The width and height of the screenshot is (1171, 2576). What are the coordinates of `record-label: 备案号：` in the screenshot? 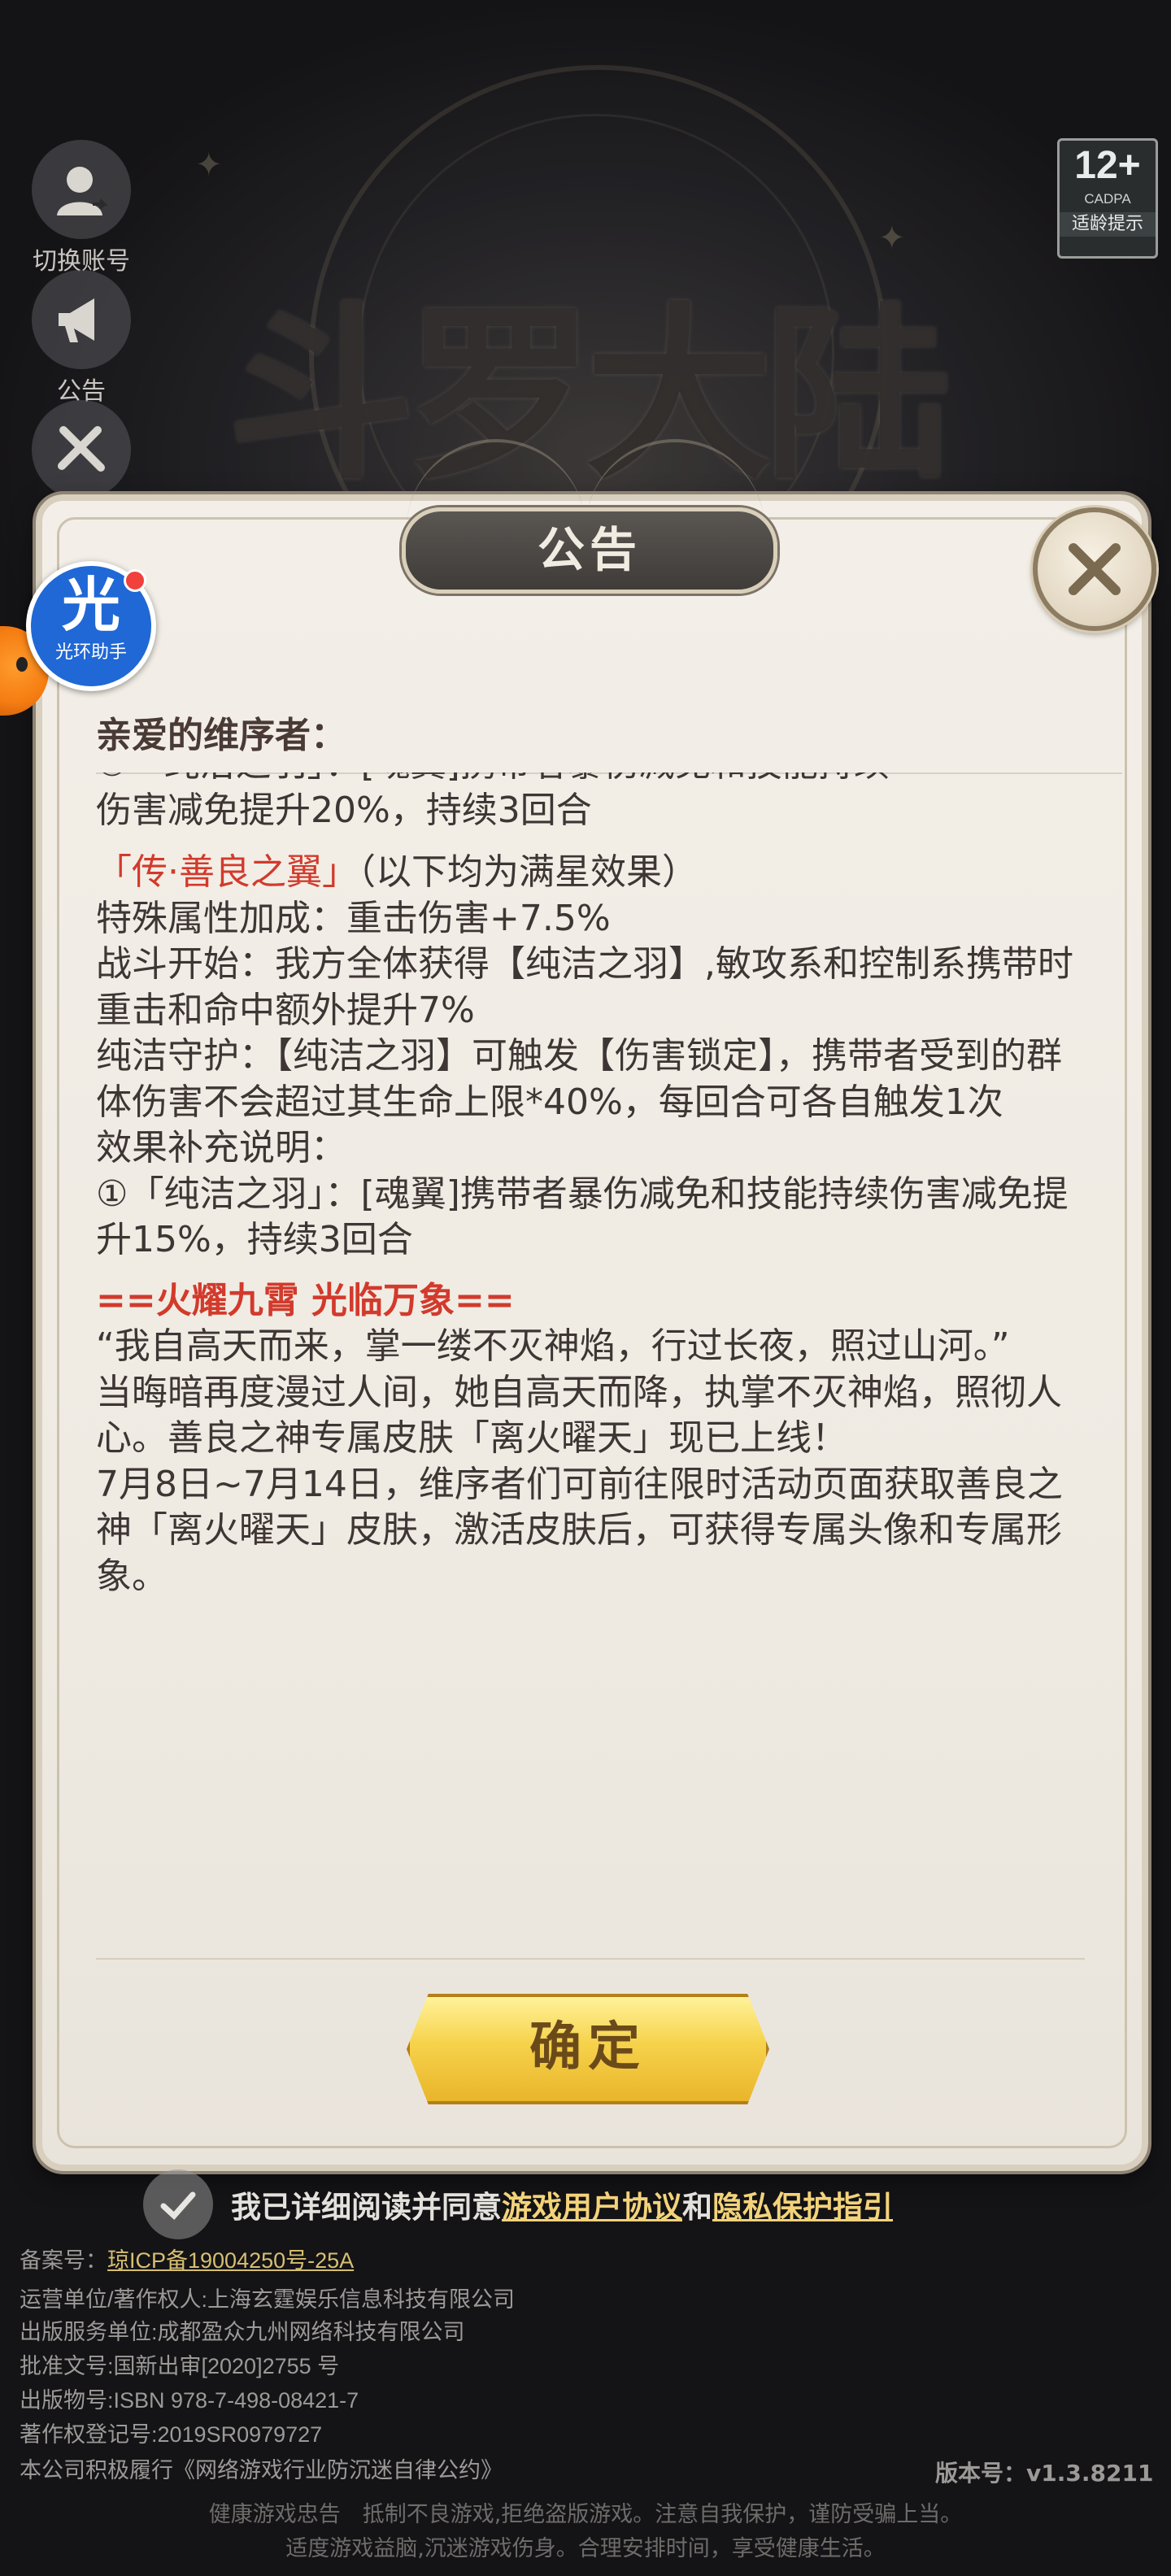 It's located at (64, 2261).